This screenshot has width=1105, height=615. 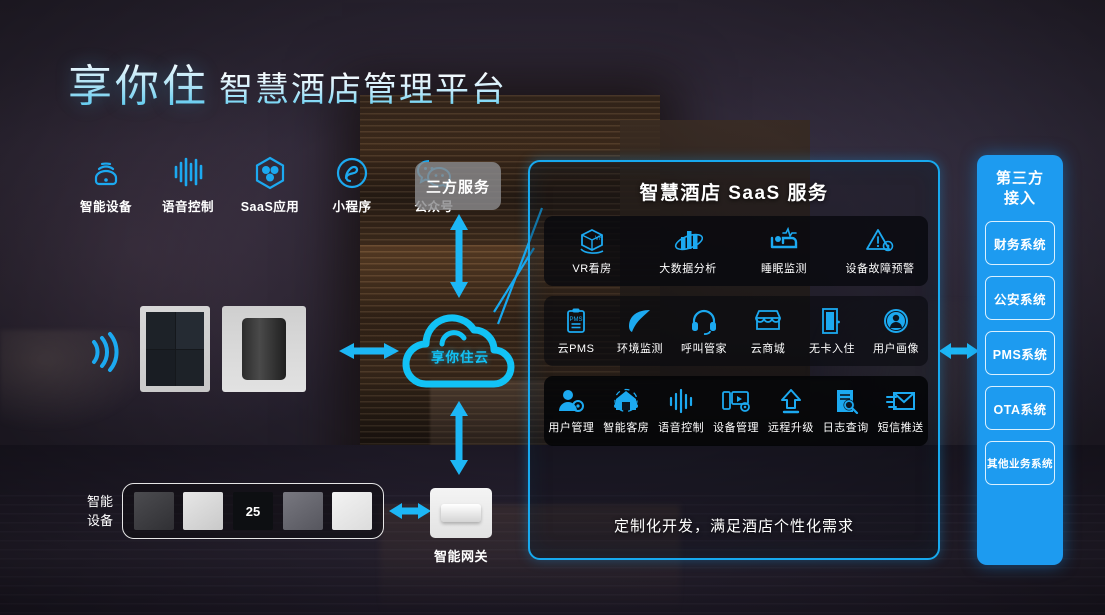 I want to click on page-title: 享你住 智慧酒店管理平台, so click(x=287, y=82).